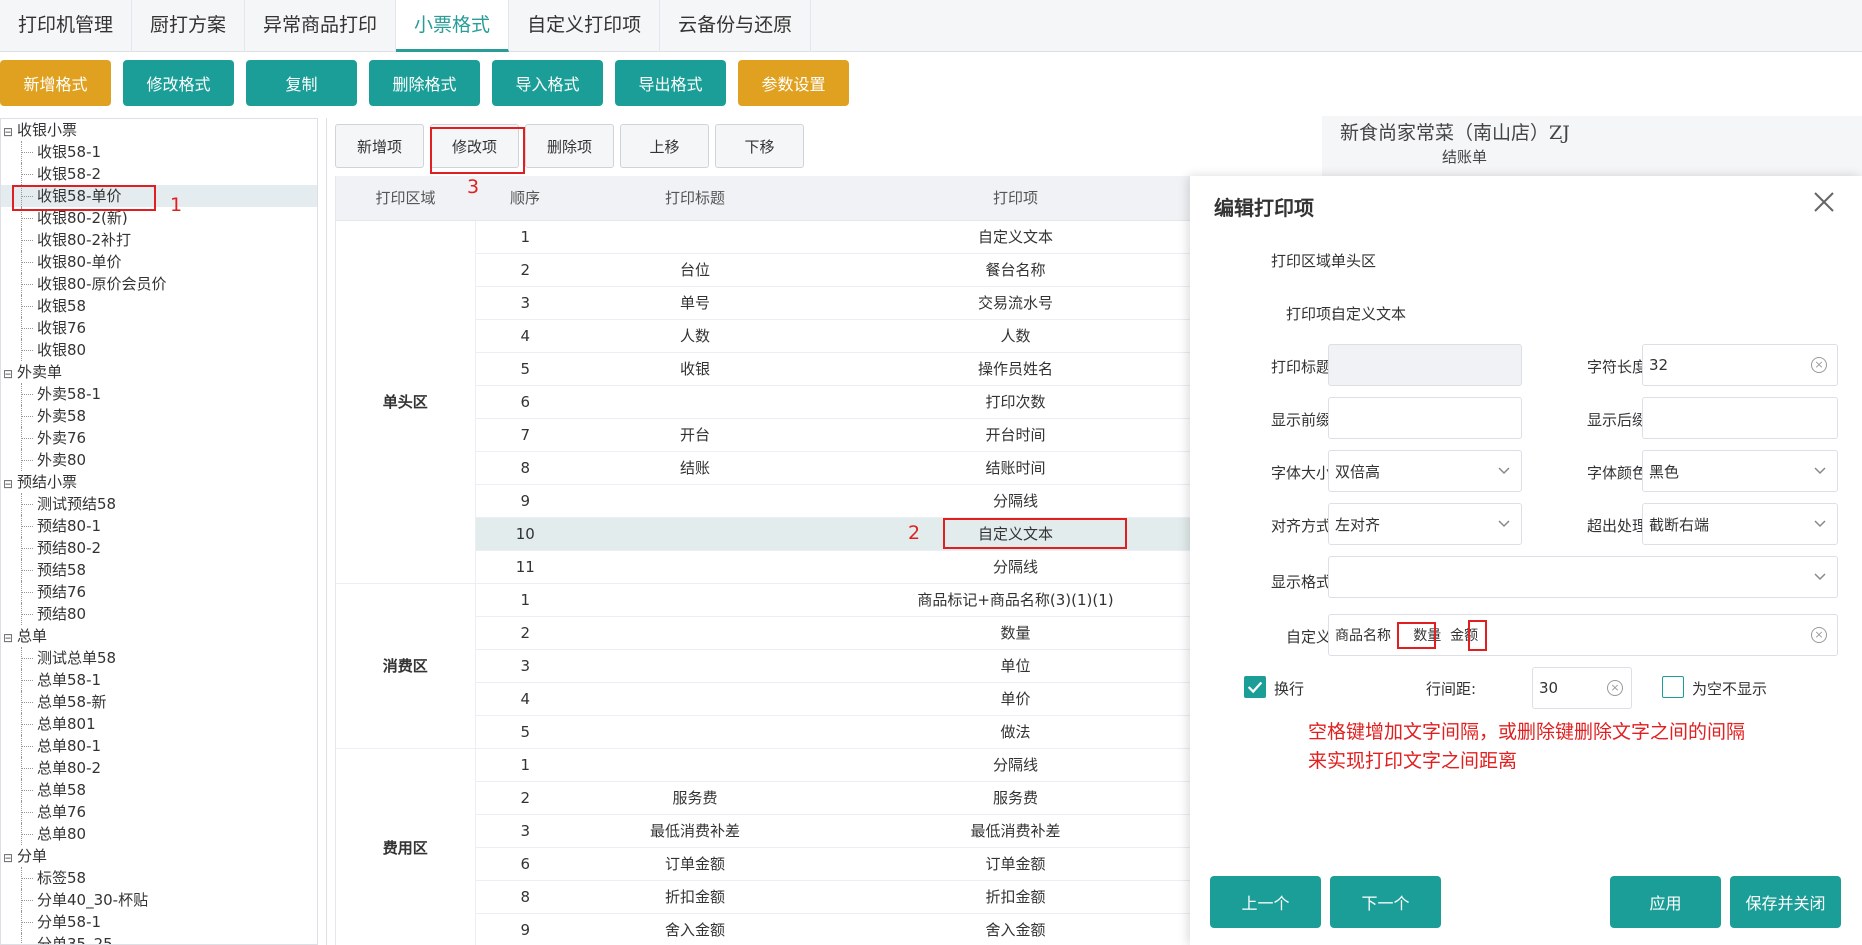 The image size is (1862, 945). What do you see at coordinates (1740, 471) in the screenshot?
I see `font-color-select: 黑色` at bounding box center [1740, 471].